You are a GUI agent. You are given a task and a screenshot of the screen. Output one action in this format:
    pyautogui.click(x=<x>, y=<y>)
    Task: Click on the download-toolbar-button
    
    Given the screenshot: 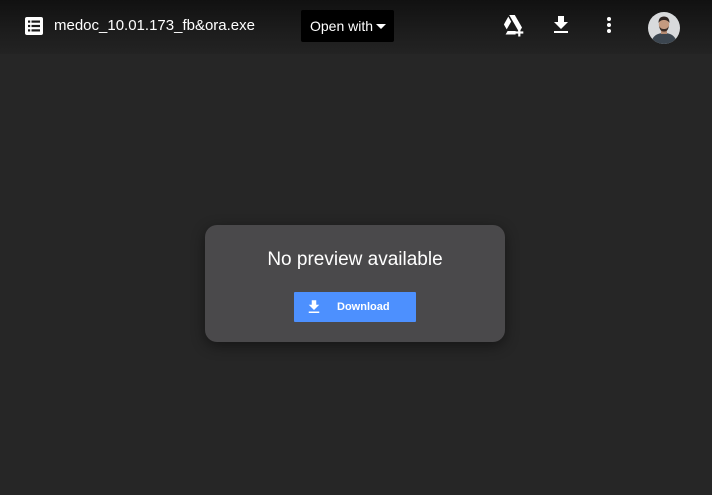 What is the action you would take?
    pyautogui.click(x=561, y=27)
    